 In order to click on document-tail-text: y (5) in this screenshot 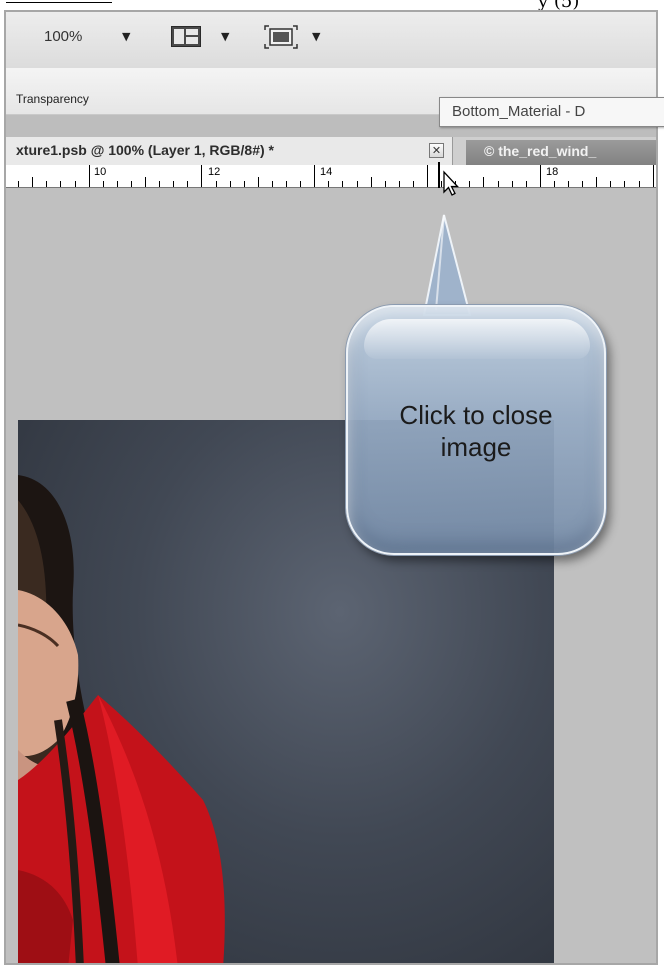, I will do `click(558, 5)`.